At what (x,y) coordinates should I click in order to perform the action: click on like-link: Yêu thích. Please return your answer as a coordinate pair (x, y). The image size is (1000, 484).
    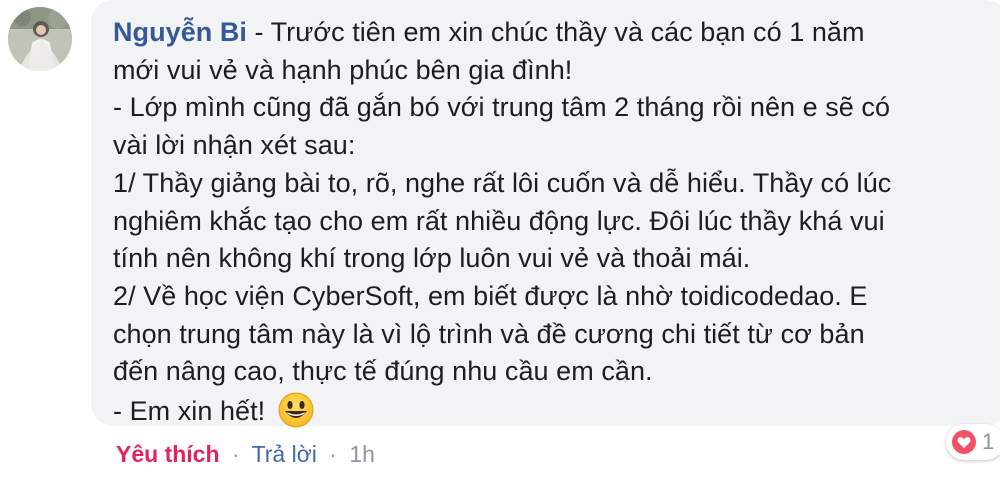
    Looking at the image, I should click on (168, 454).